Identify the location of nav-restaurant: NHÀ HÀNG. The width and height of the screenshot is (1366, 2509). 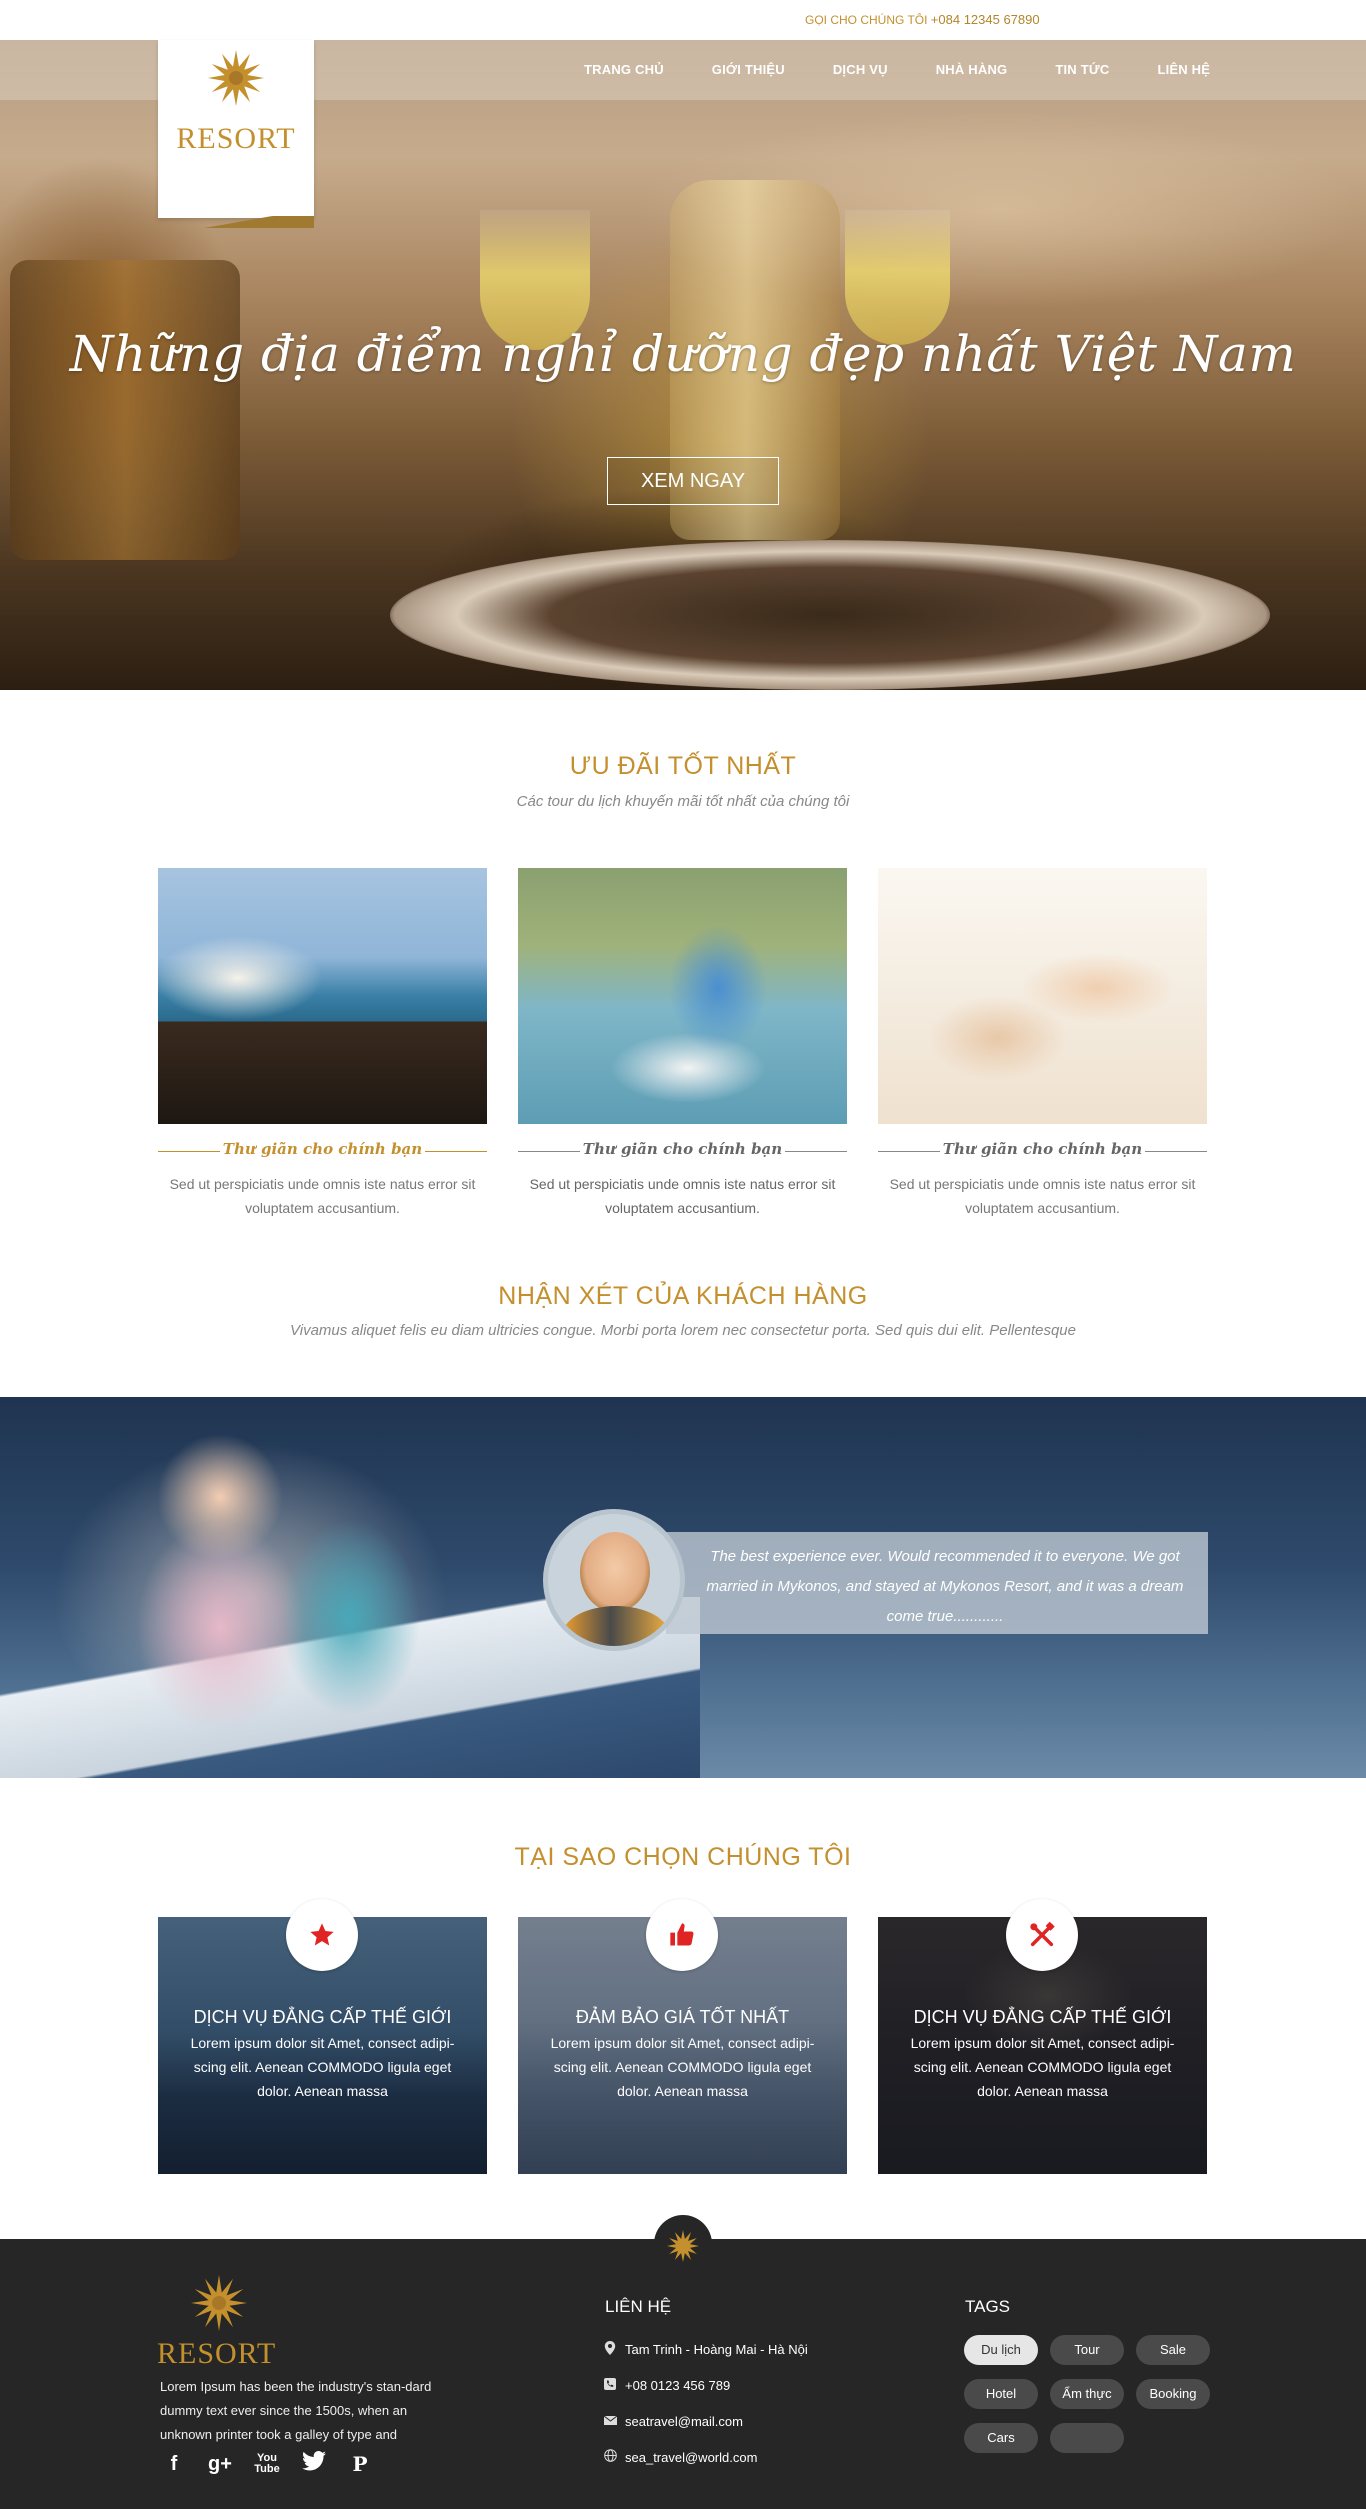
(972, 69).